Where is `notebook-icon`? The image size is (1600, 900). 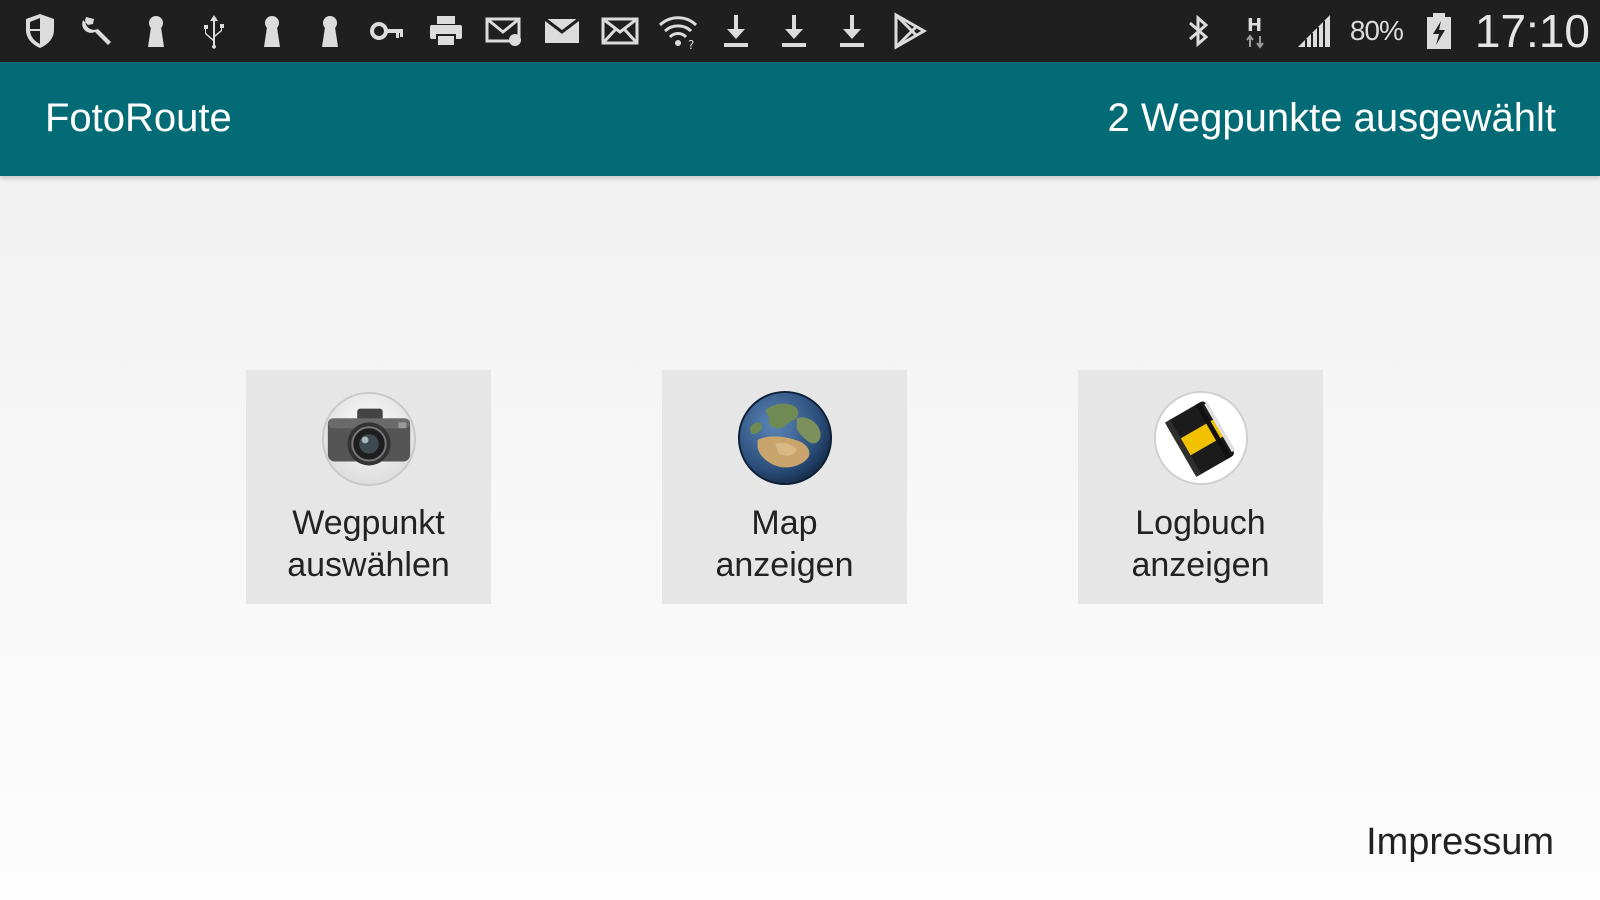
notebook-icon is located at coordinates (1200, 438).